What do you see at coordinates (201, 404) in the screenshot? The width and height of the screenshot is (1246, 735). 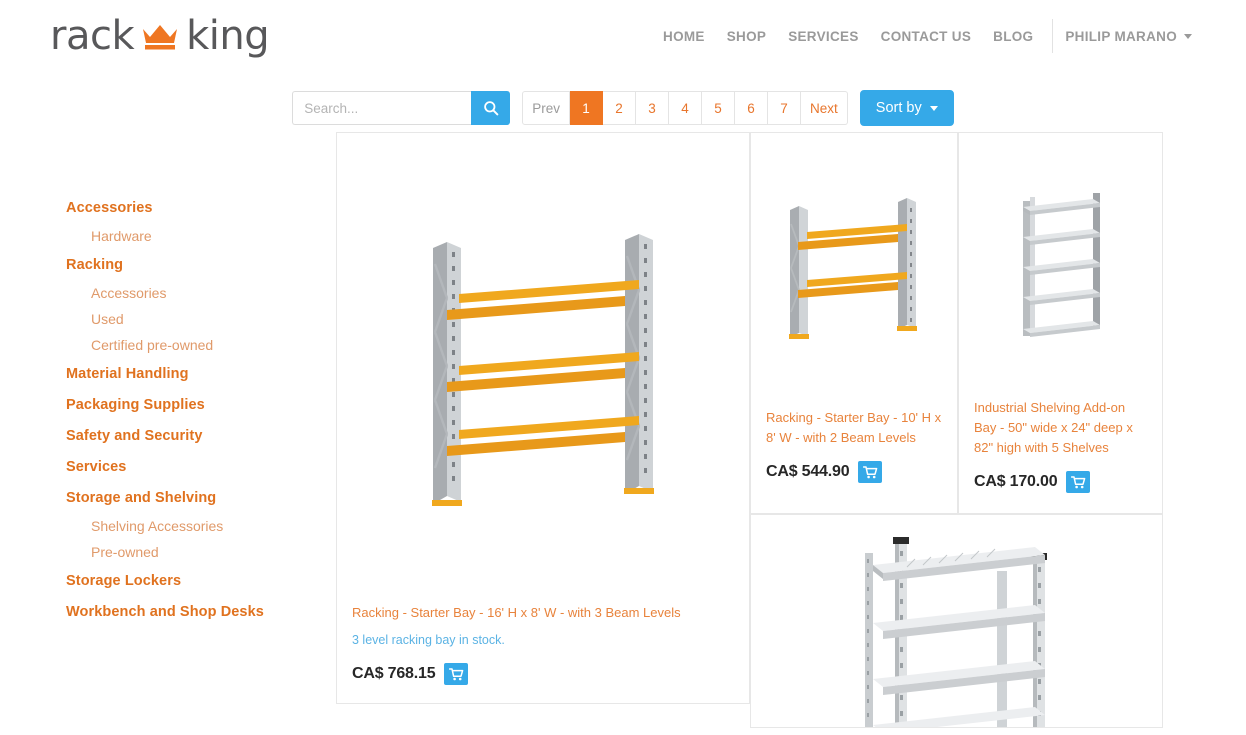 I see `sidebar-item-packaging-supplies: Packaging Supplies` at bounding box center [201, 404].